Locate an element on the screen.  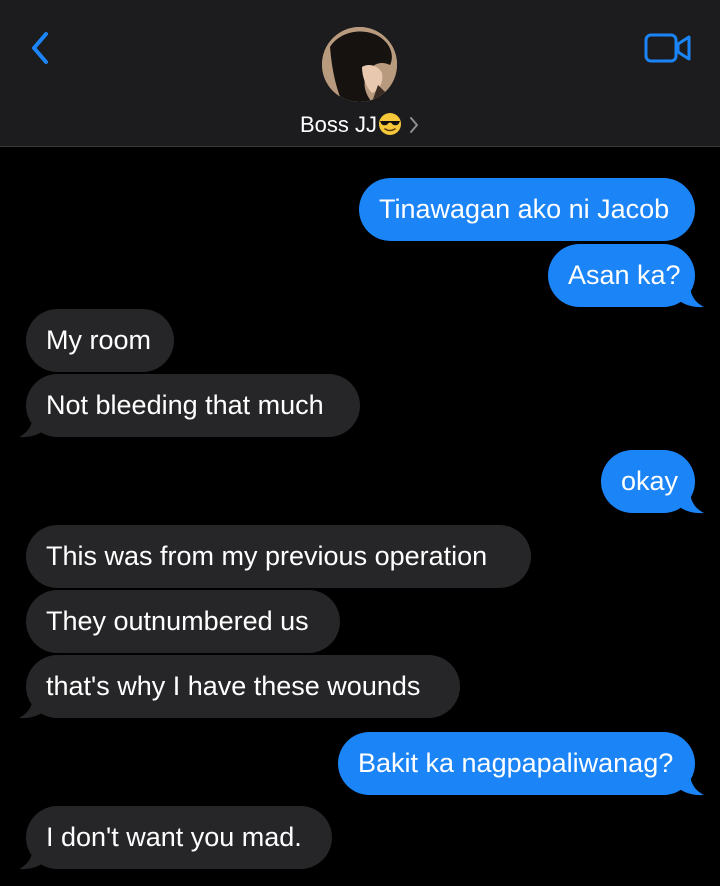
message-text: Bakit ka nagpapaliwanag? is located at coordinates (516, 763).